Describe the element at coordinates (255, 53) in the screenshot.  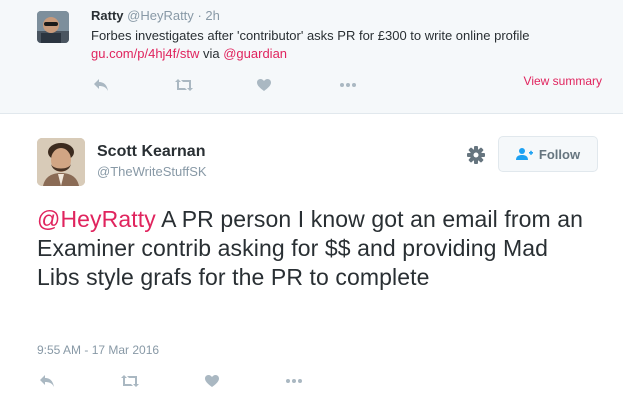
I see `guardian-mention: @guardian` at that location.